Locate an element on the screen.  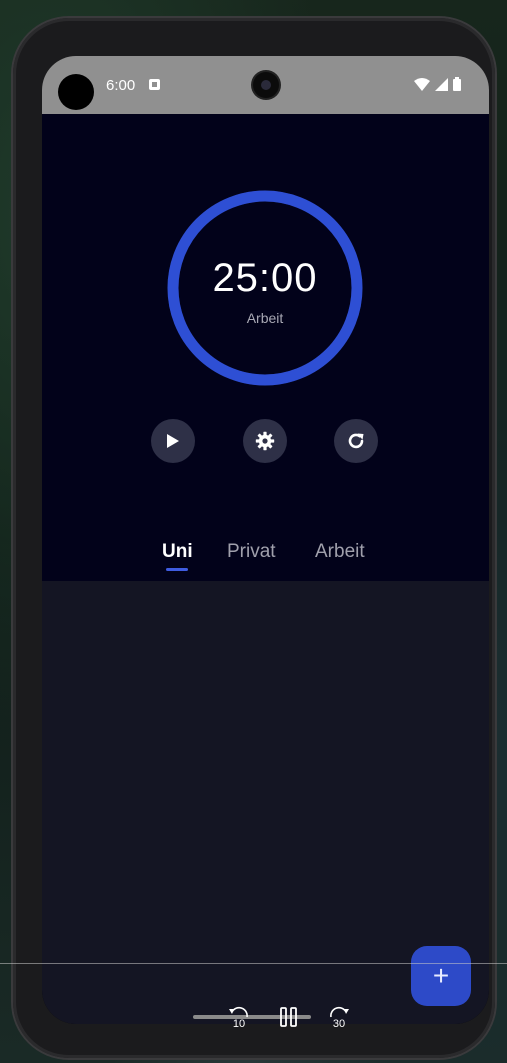
wifi-icon is located at coordinates (422, 84).